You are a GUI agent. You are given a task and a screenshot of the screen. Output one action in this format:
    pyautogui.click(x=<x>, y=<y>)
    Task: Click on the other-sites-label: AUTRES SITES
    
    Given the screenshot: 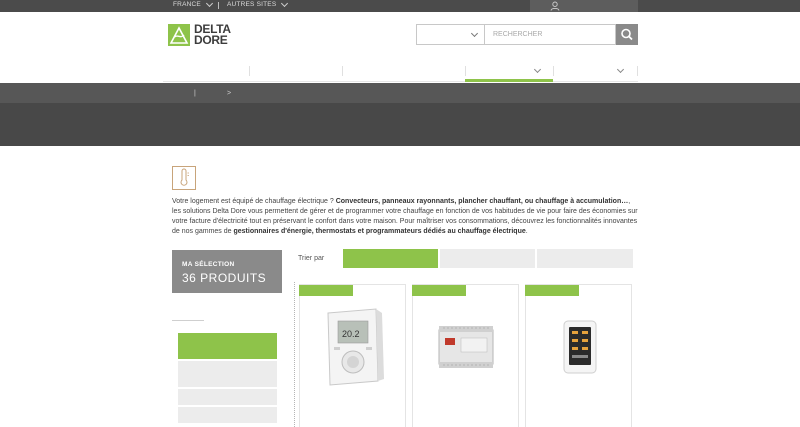 What is the action you would take?
    pyautogui.click(x=252, y=4)
    